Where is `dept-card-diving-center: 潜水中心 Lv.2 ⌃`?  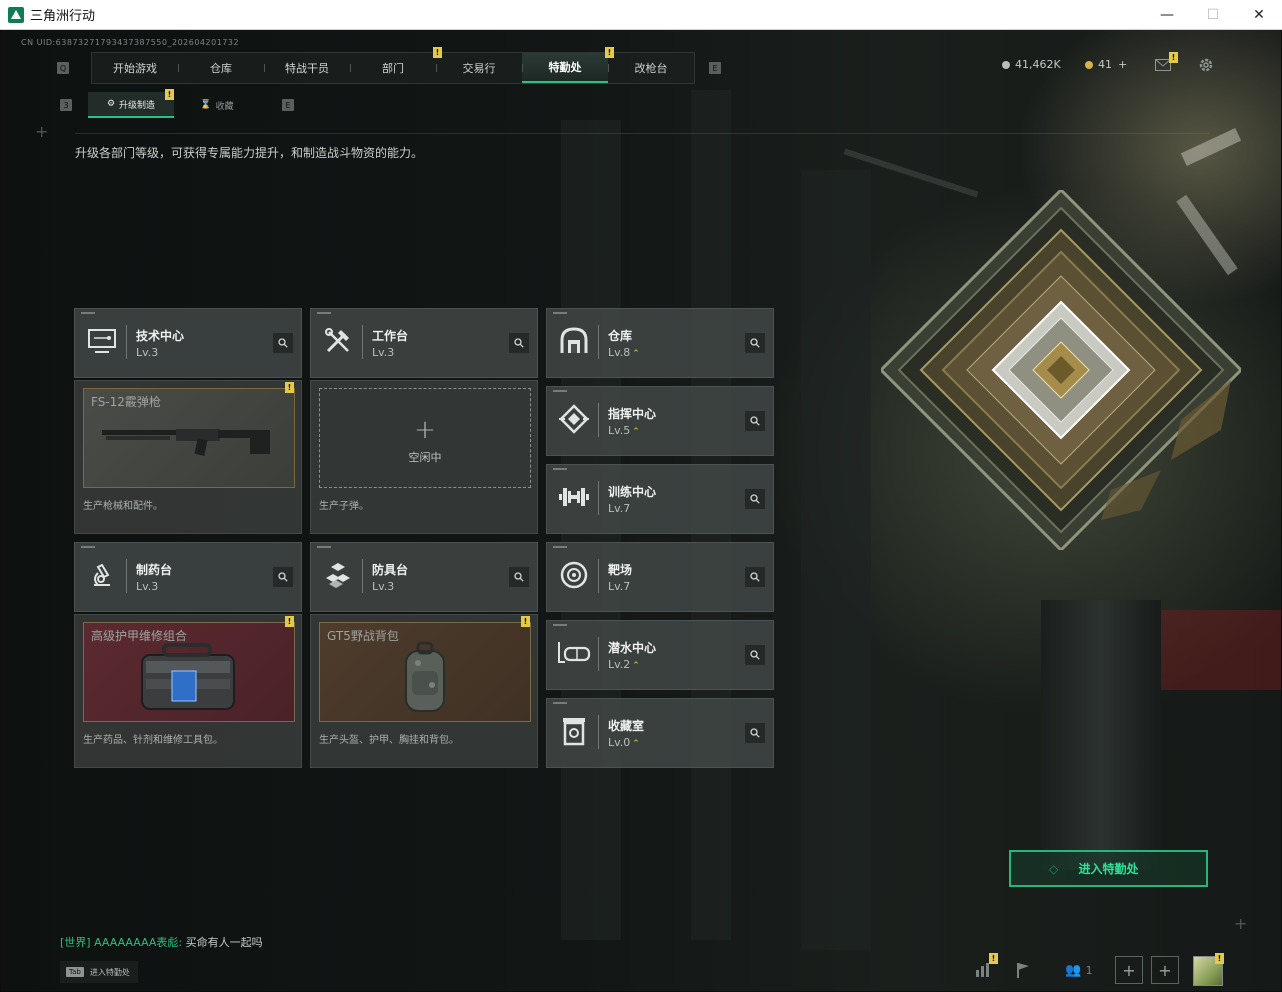 dept-card-diving-center: 潜水中心 Lv.2 ⌃ is located at coordinates (660, 655).